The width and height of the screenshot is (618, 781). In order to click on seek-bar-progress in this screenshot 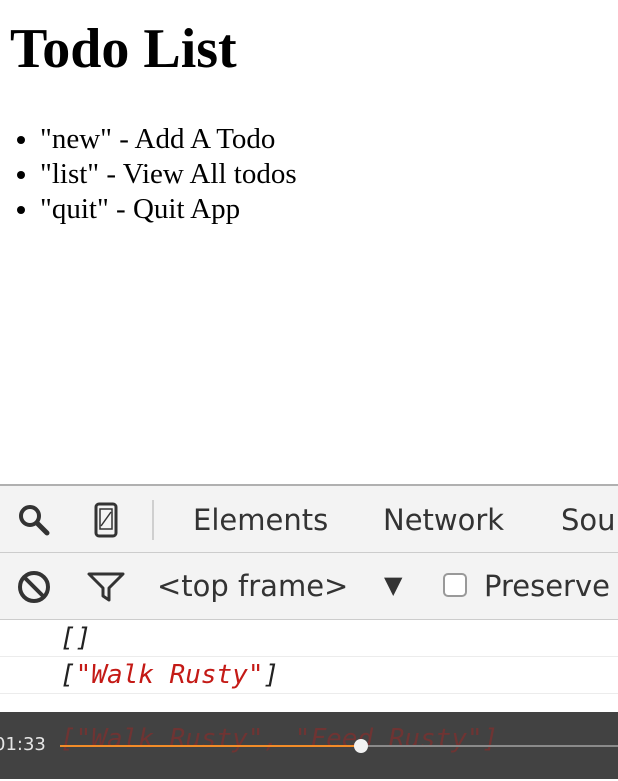, I will do `click(211, 746)`.